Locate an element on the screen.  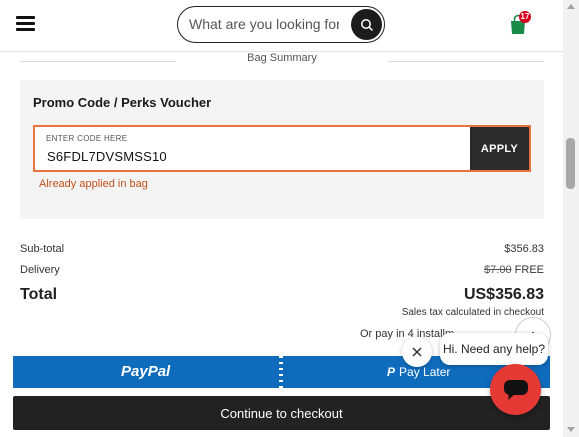
search-icon is located at coordinates (366, 24).